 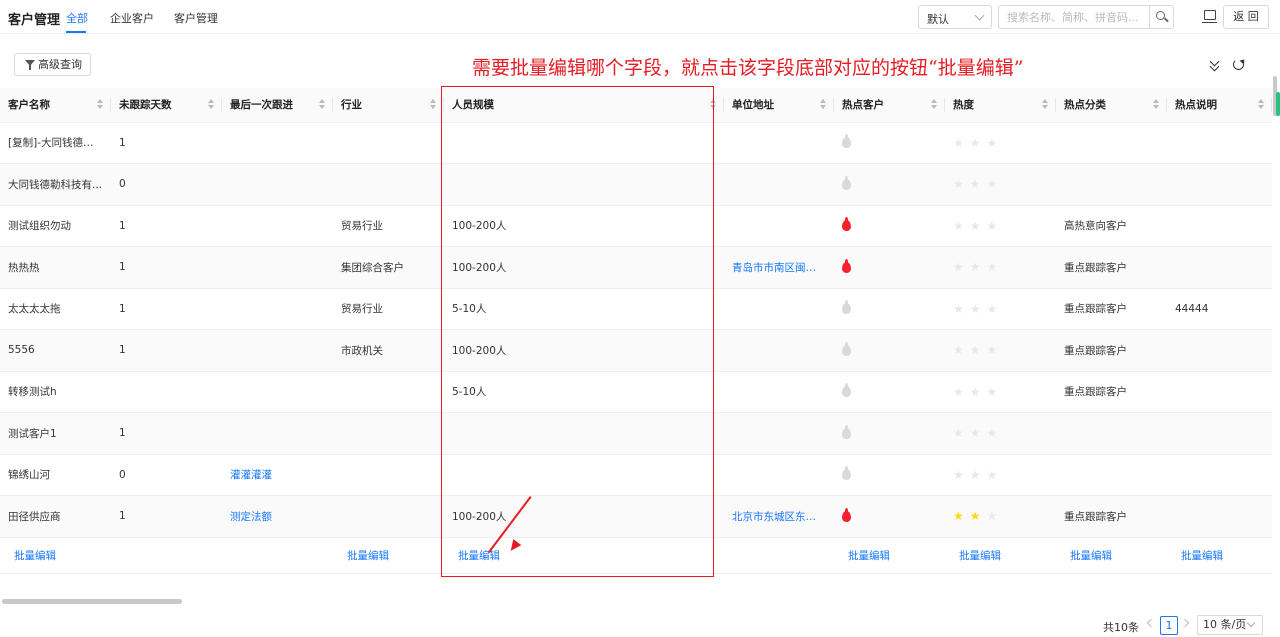 I want to click on column-header-name: 客户名称, so click(x=55, y=105).